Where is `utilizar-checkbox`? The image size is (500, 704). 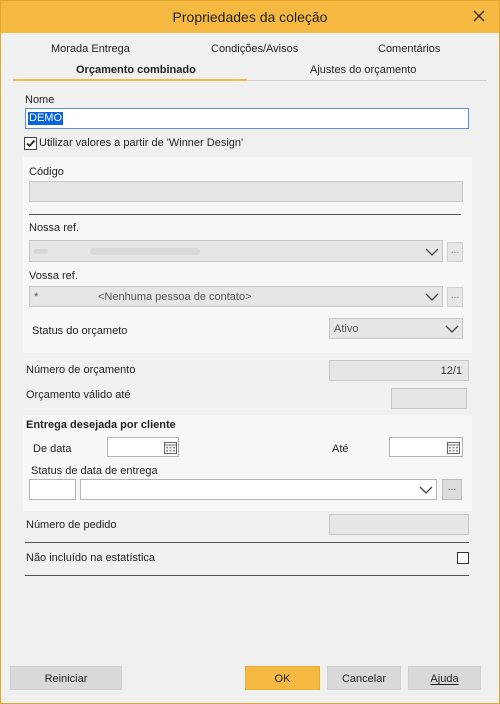
utilizar-checkbox is located at coordinates (30, 143).